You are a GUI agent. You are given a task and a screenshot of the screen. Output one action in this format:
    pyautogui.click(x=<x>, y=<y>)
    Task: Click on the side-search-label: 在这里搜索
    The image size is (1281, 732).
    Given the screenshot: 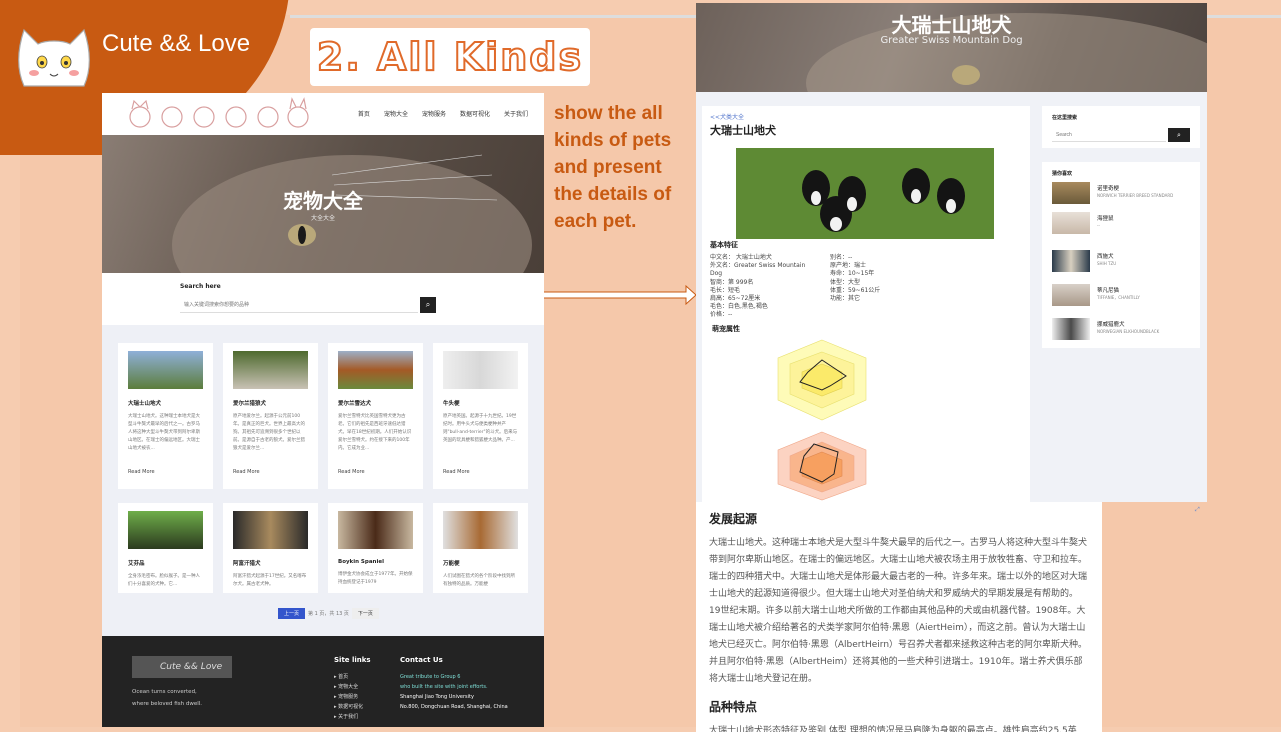 What is the action you would take?
    pyautogui.click(x=1065, y=118)
    